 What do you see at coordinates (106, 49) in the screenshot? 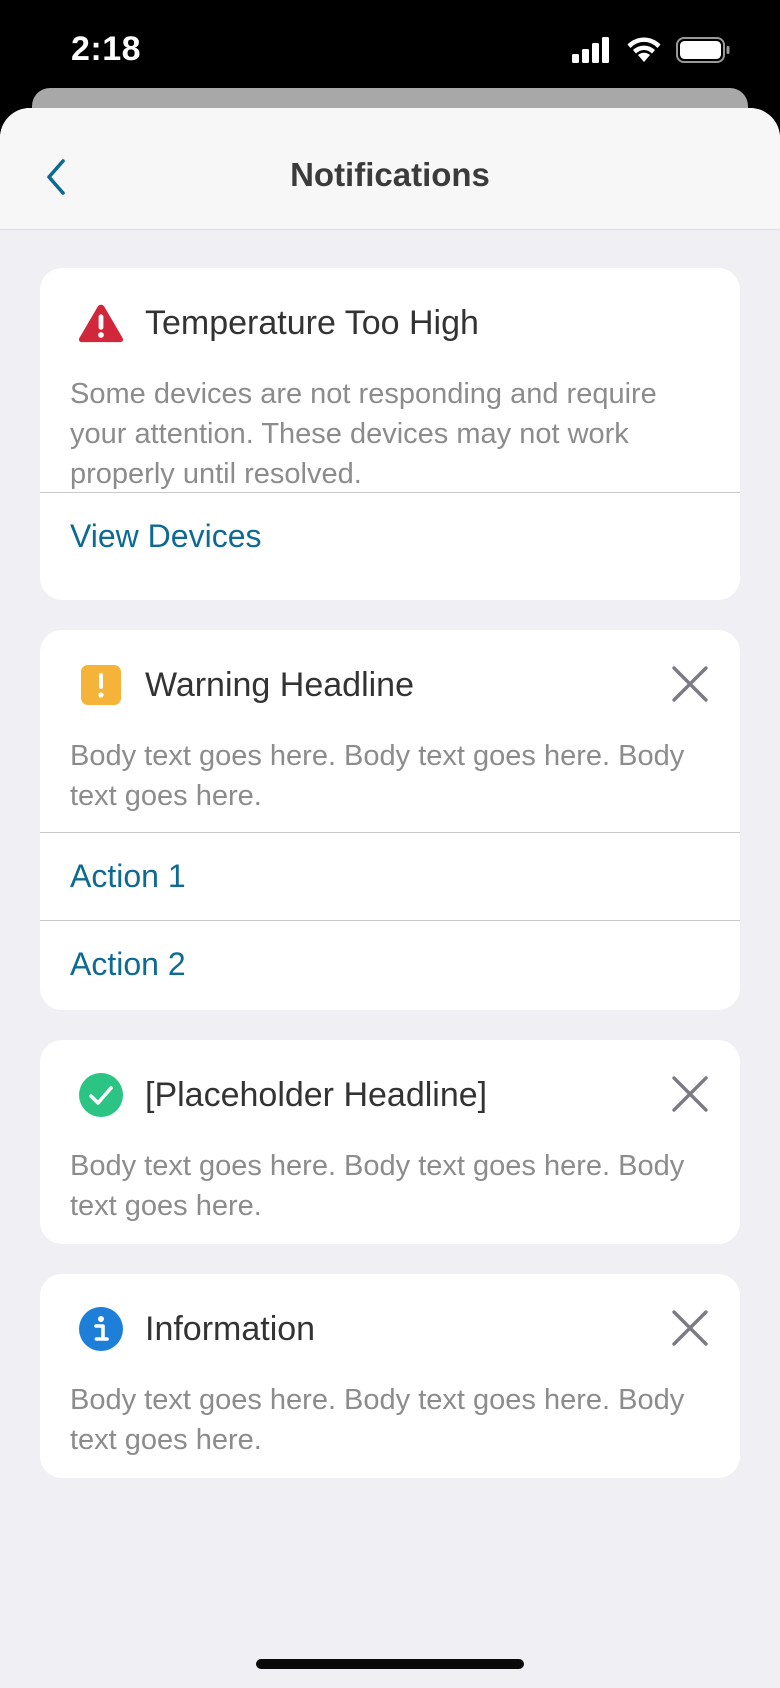
I see `status-time: 2:18` at bounding box center [106, 49].